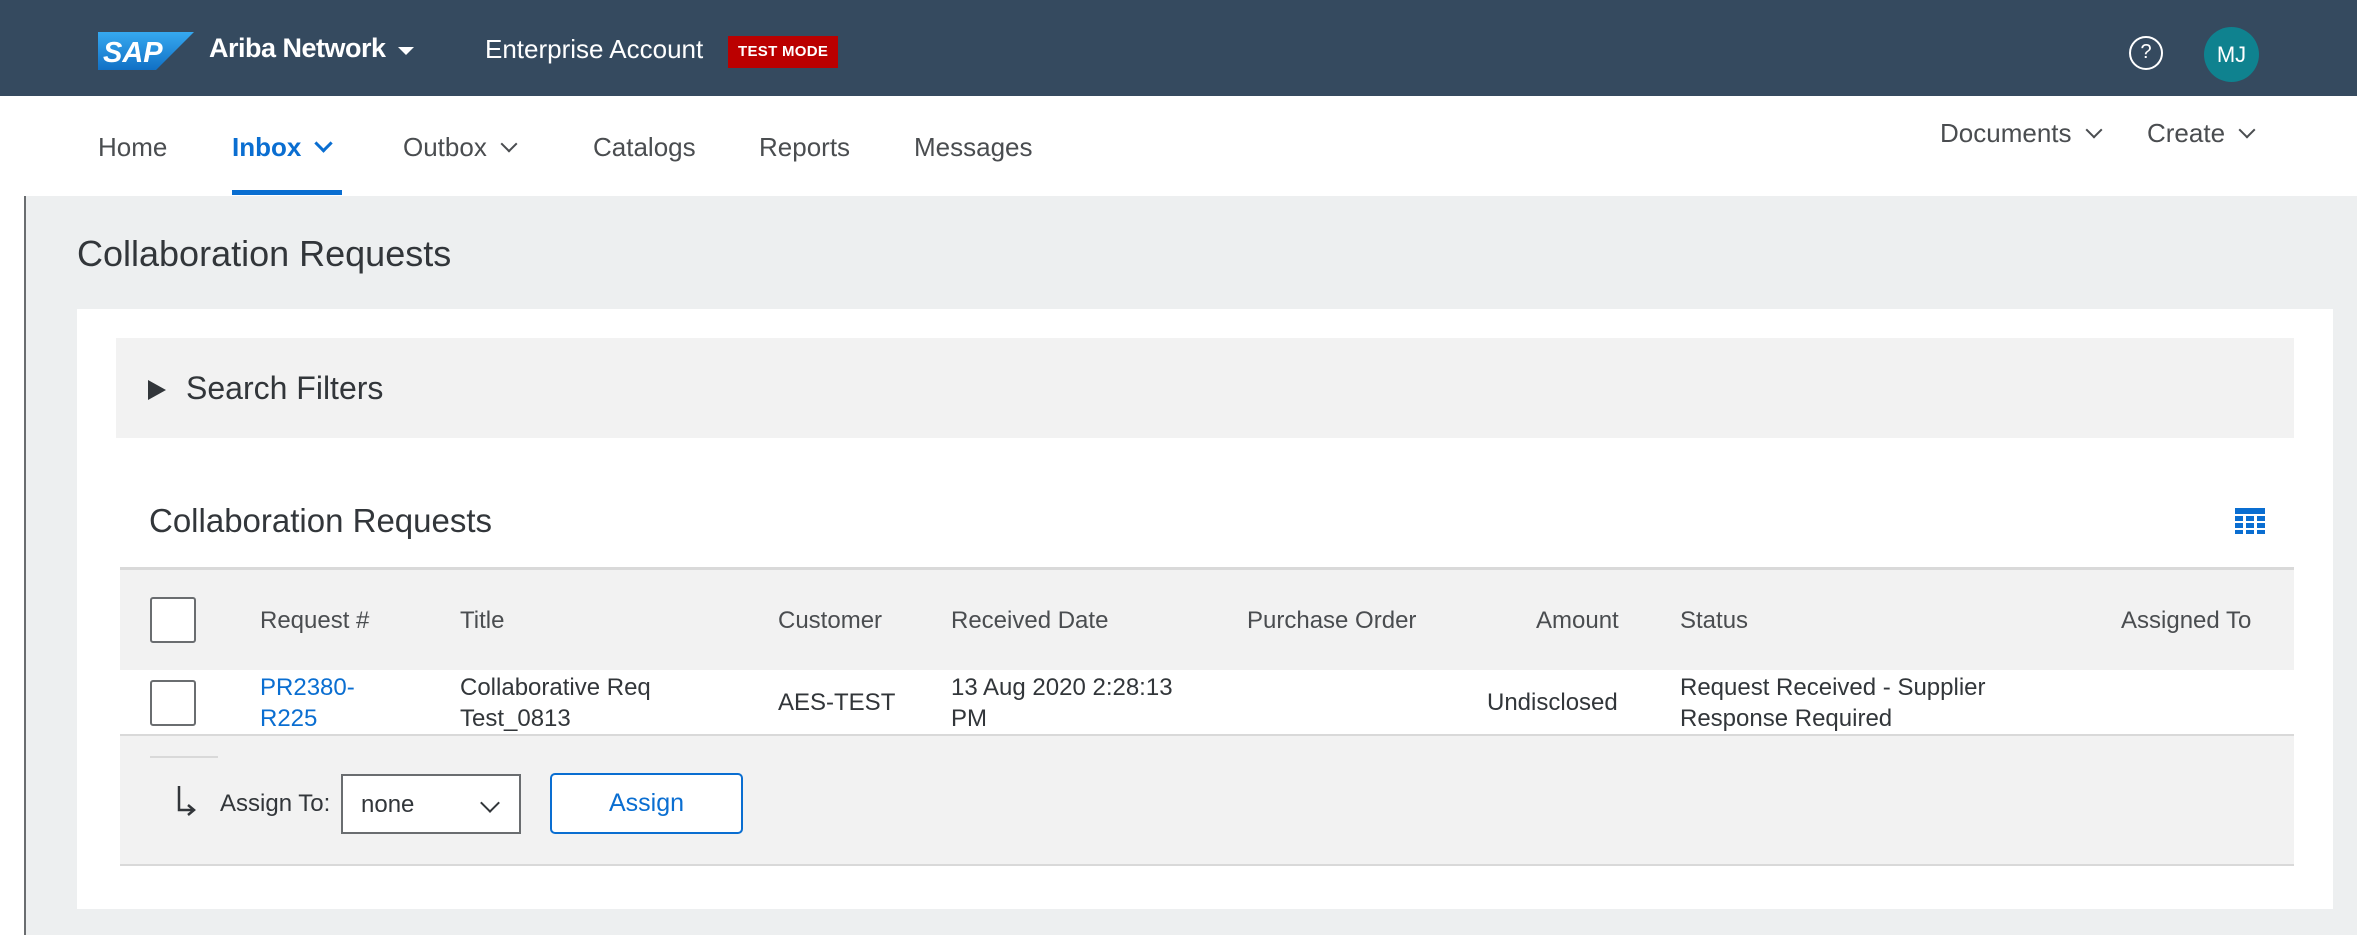 The image size is (2357, 935). Describe the element at coordinates (1552, 702) in the screenshot. I see `row-amount: Undisclosed` at that location.